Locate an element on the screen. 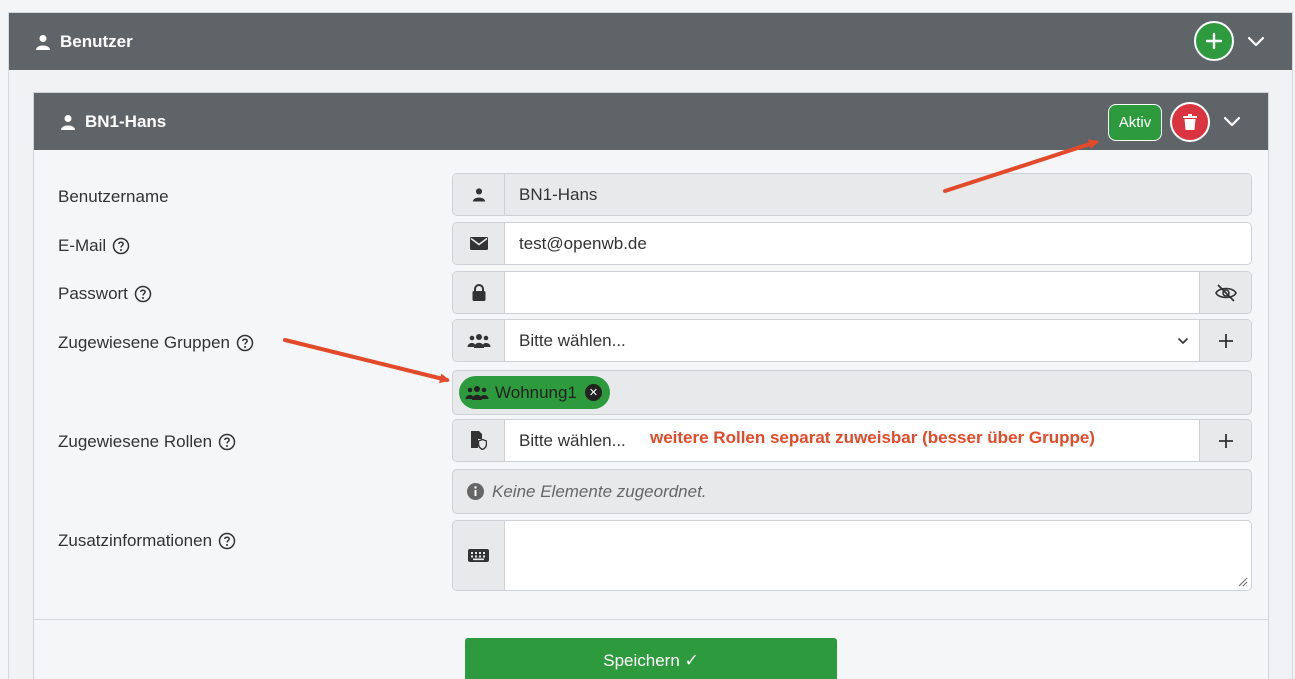 This screenshot has height=679, width=1295. user-detail-header: BN1-Hans Aktiv is located at coordinates (651, 121).